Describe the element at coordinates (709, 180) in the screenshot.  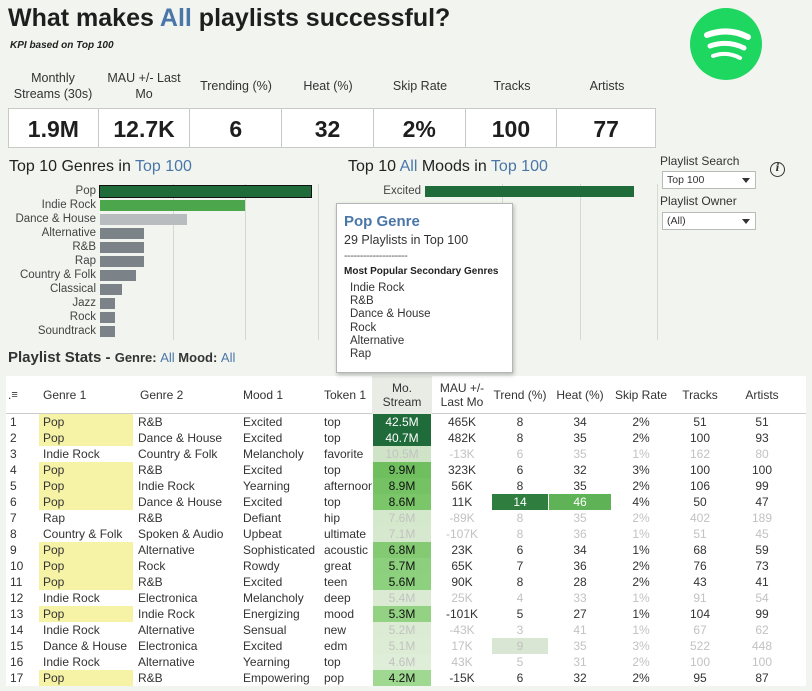
I see `playlist-search-select: Top 100` at that location.